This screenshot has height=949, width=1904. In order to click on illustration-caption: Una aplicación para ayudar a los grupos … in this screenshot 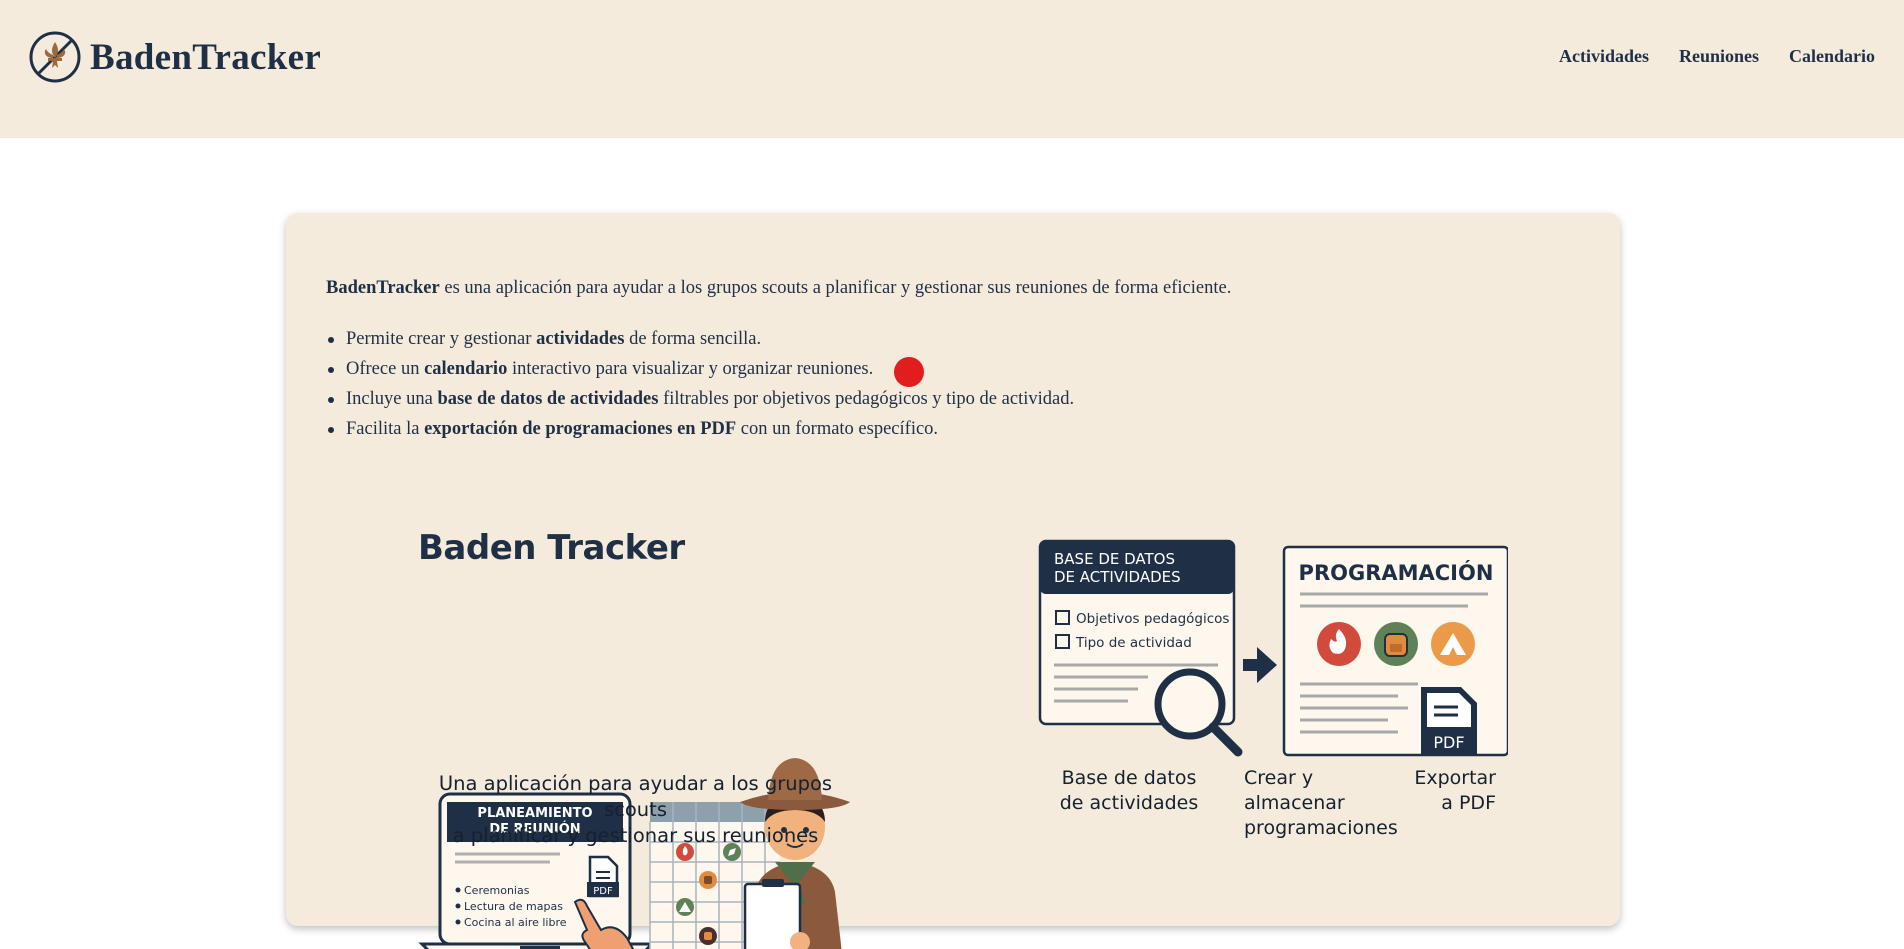, I will do `click(635, 810)`.